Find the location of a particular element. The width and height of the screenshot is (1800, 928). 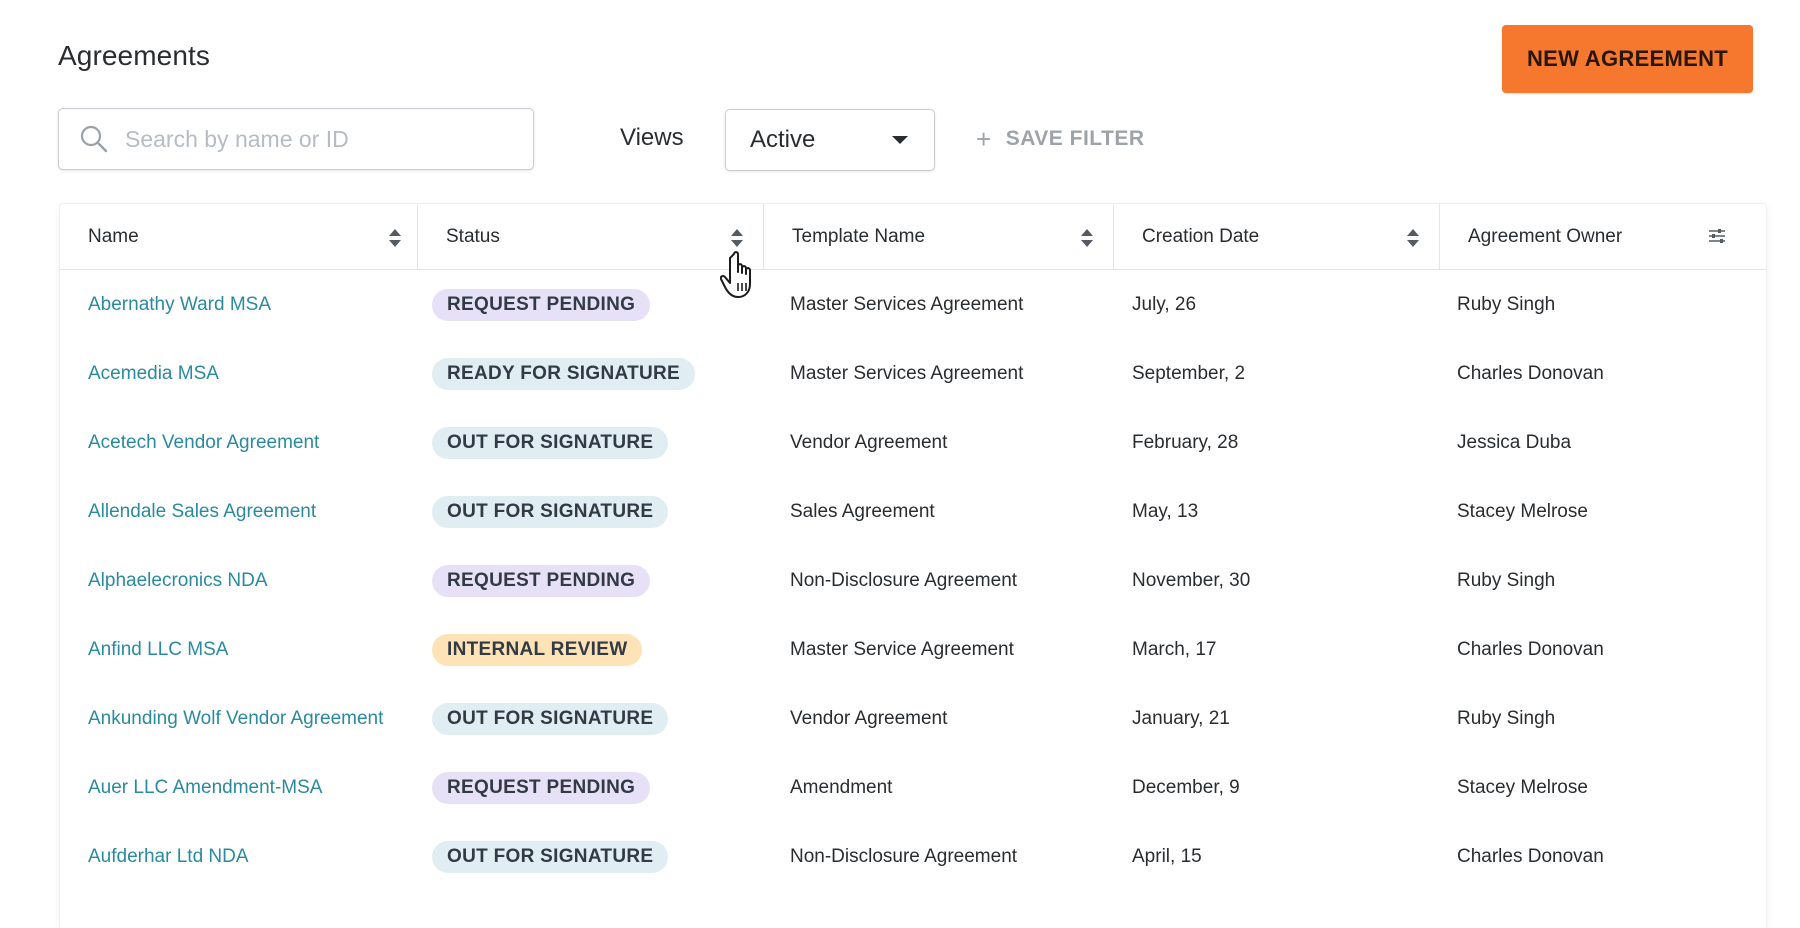

column-header-name: Name is located at coordinates (239, 237).